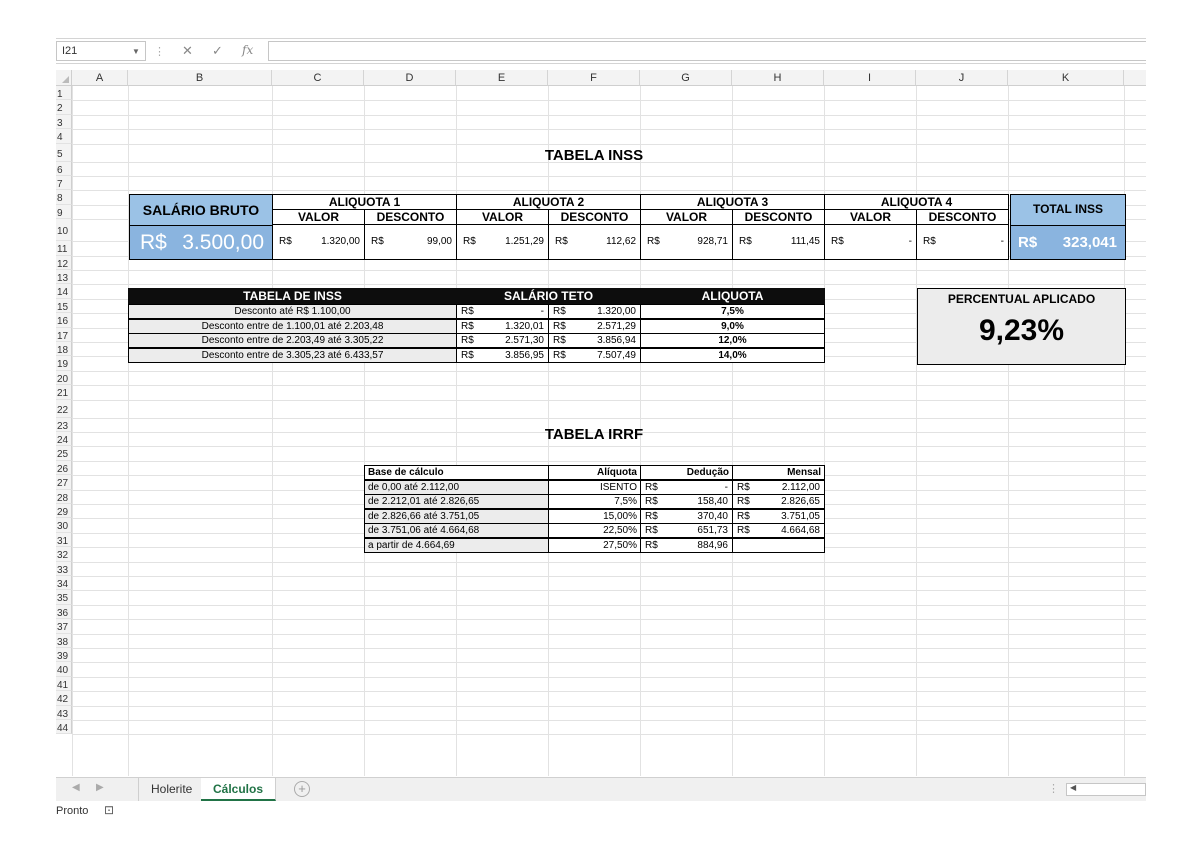 The width and height of the screenshot is (1200, 856). I want to click on row-header: 27, so click(64, 482).